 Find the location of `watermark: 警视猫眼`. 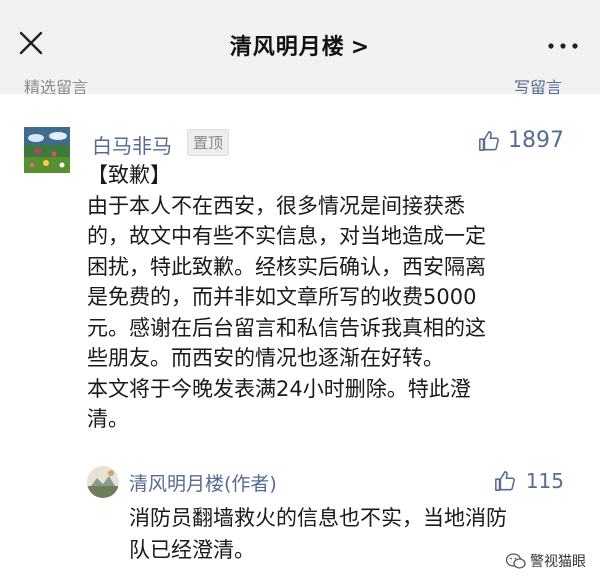

watermark: 警视猫眼 is located at coordinates (546, 561).